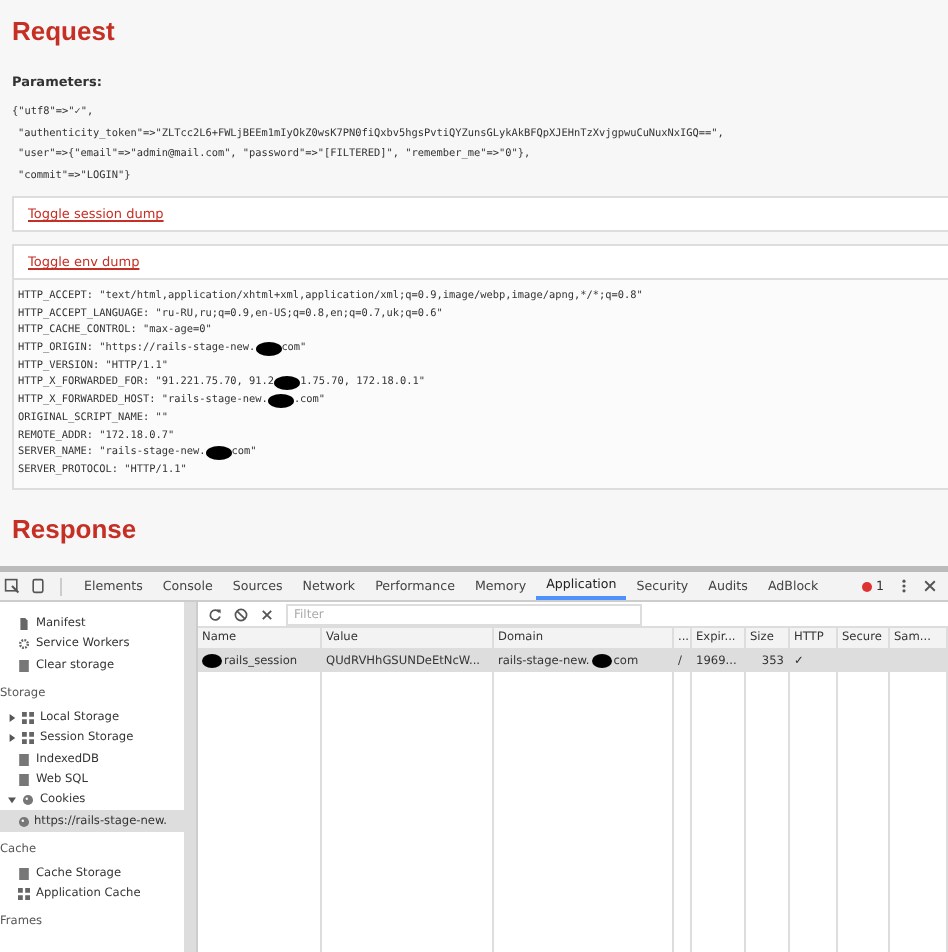 The image size is (948, 952). What do you see at coordinates (38, 586) in the screenshot?
I see `device-icon` at bounding box center [38, 586].